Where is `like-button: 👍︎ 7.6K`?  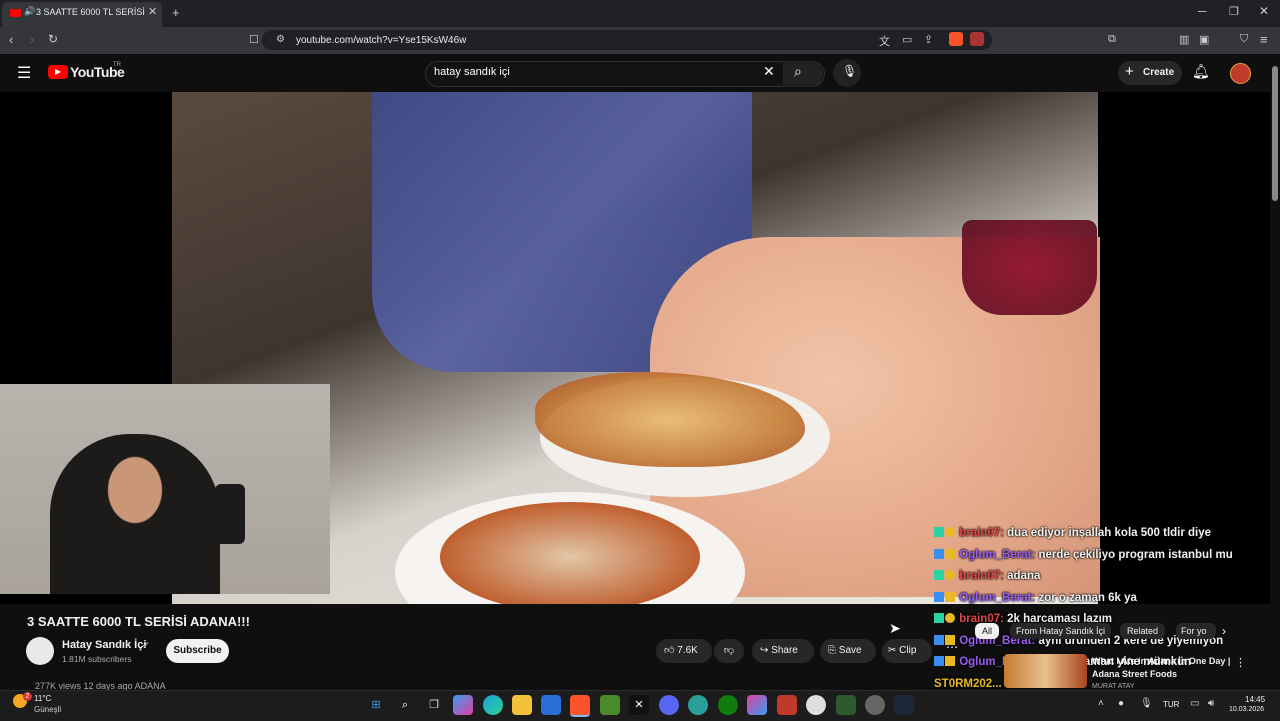
like-button: 👍︎ 7.6K is located at coordinates (684, 651).